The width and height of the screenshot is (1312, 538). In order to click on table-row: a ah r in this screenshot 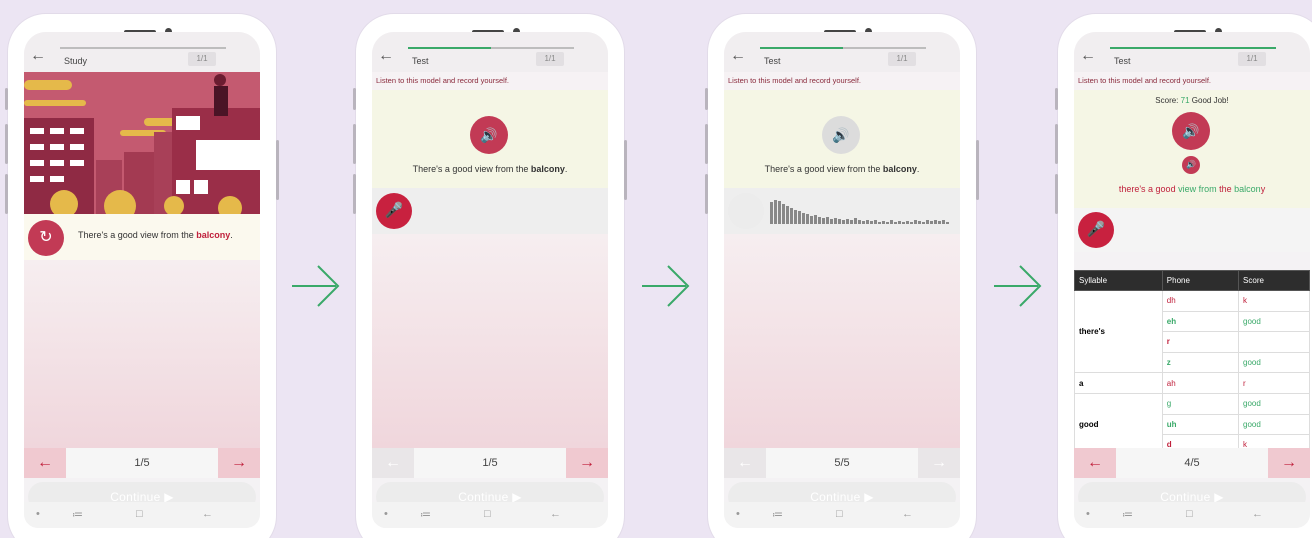, I will do `click(1192, 383)`.